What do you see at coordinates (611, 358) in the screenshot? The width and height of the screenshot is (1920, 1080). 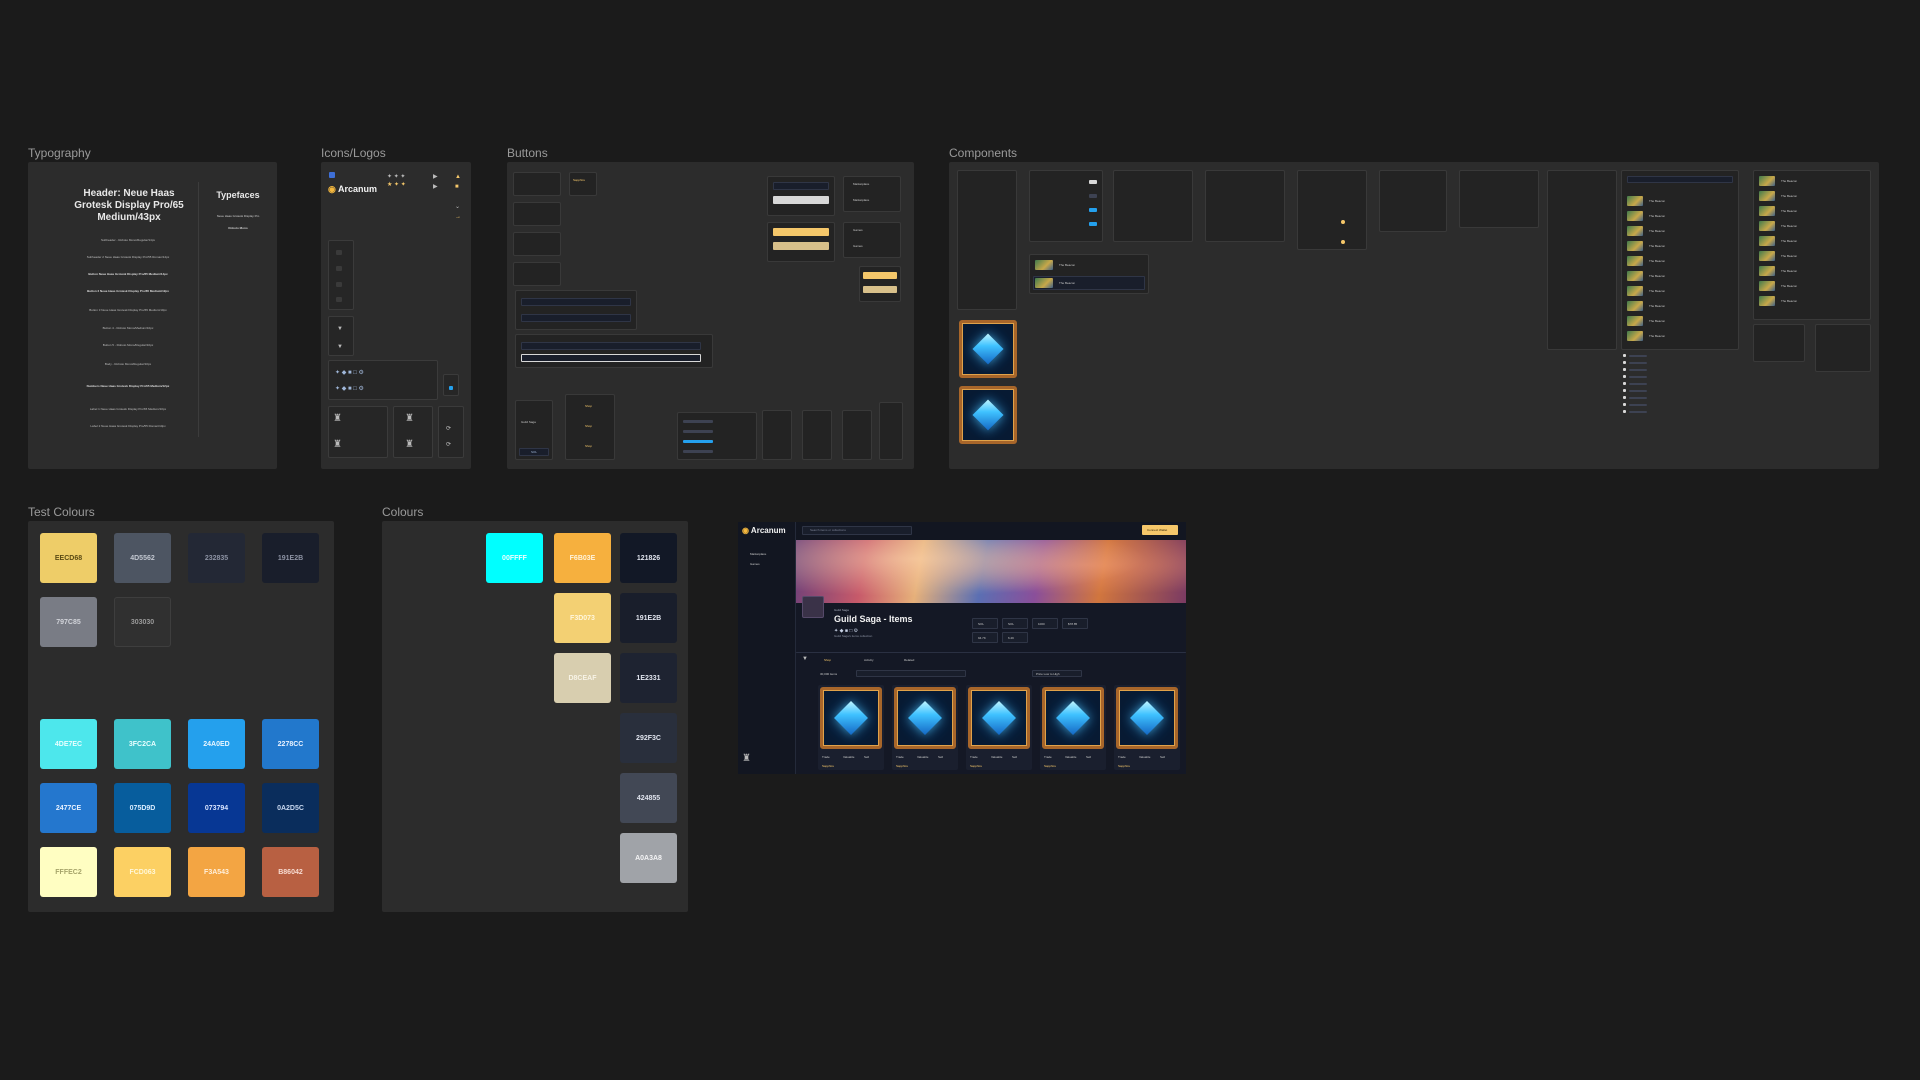 I see `search-input-active` at bounding box center [611, 358].